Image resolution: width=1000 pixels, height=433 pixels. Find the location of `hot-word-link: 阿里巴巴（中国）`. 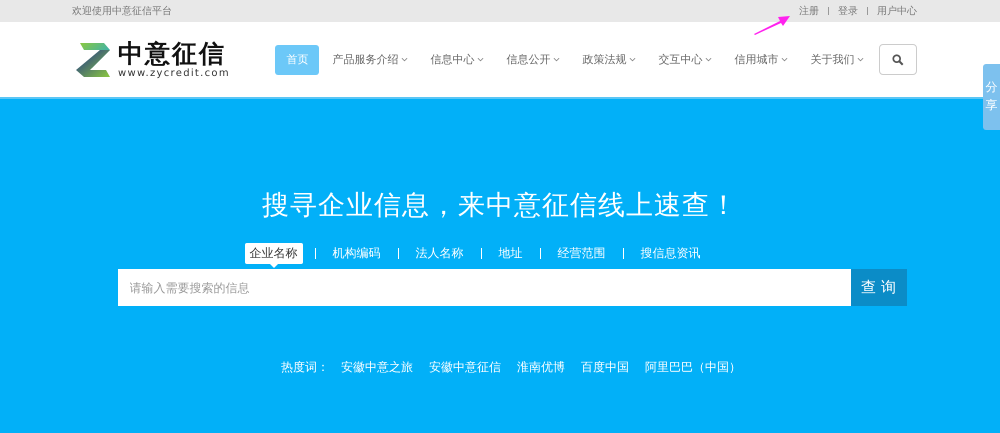

hot-word-link: 阿里巴巴（中国） is located at coordinates (693, 367).